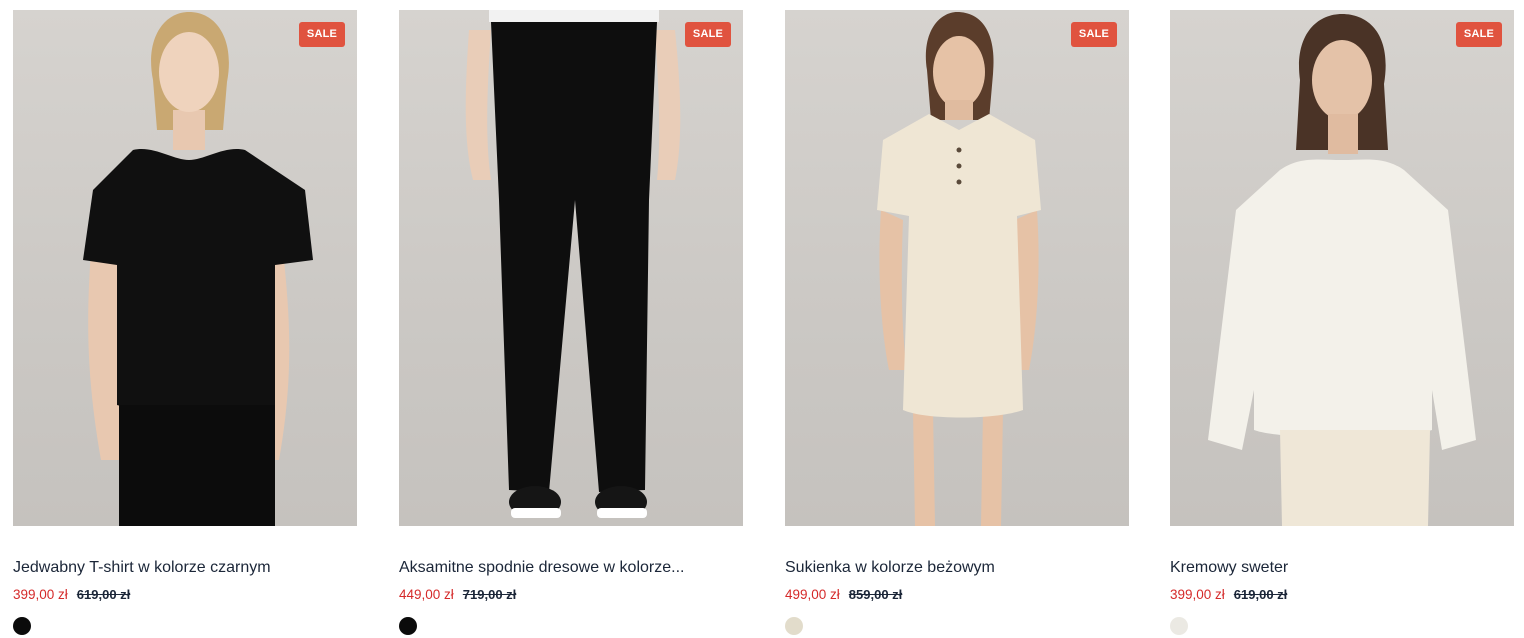  What do you see at coordinates (185, 568) in the screenshot?
I see `product-name: Jedwabny T-shirt w kolorze czarnym` at bounding box center [185, 568].